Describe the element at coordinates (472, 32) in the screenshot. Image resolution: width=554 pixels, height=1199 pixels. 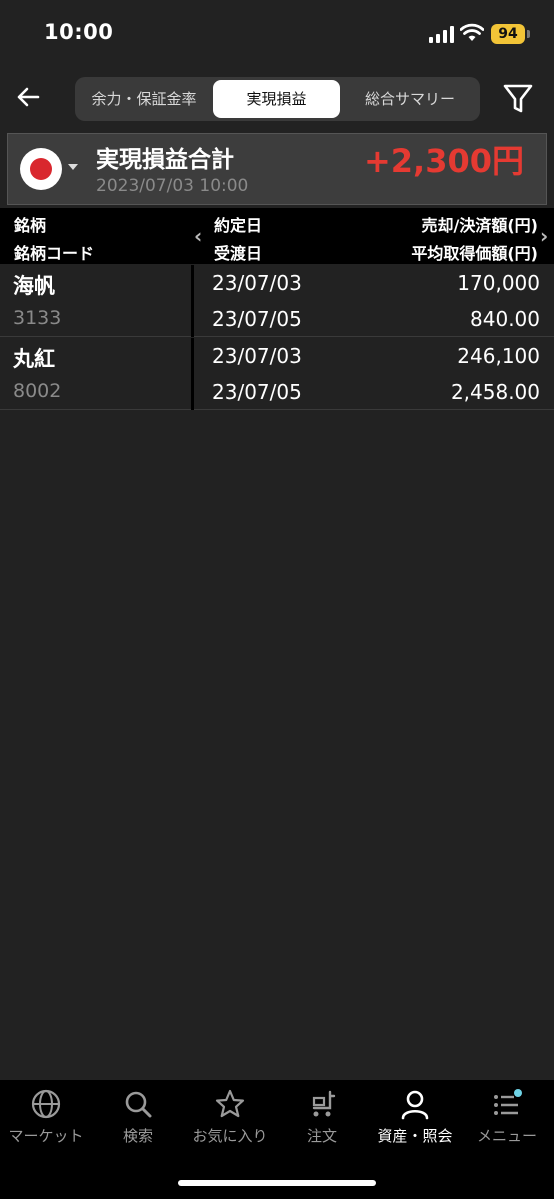
I see `wifi-icon` at that location.